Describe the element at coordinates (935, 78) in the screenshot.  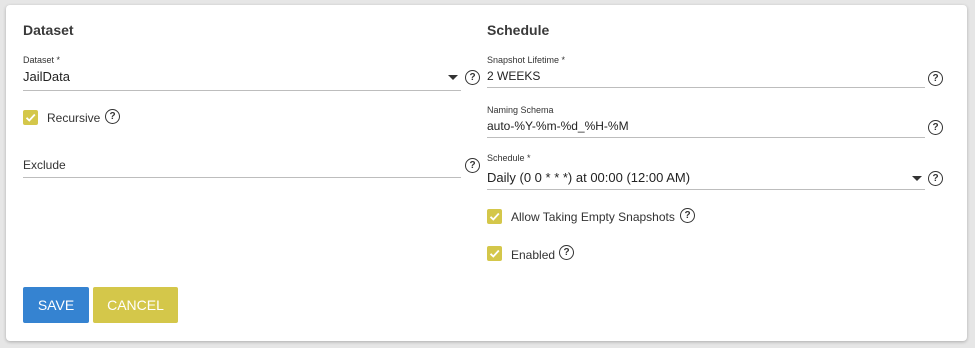
I see `snapshot-lifetime-help-icon: ?` at that location.